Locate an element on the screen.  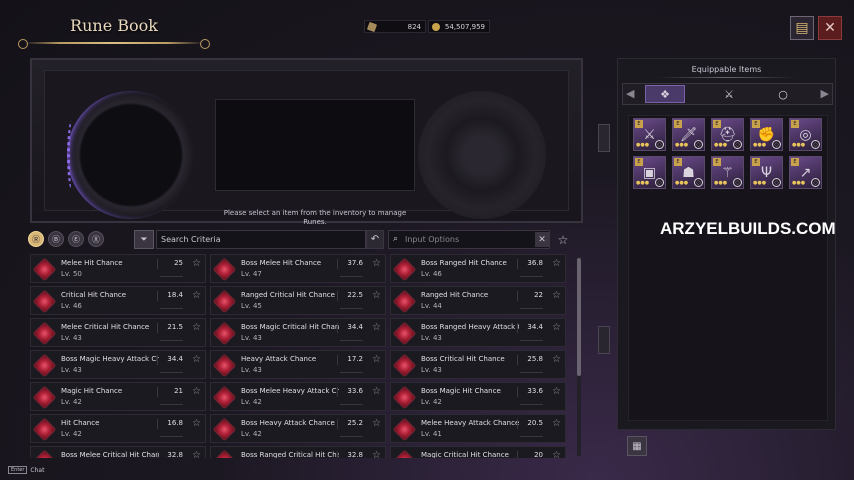
close-button: ✕ is located at coordinates (830, 28).